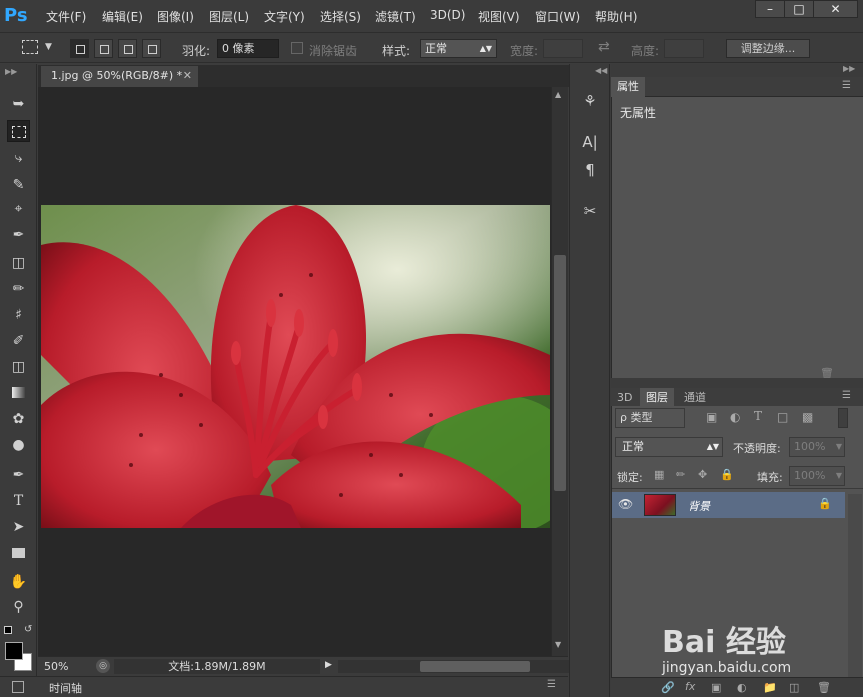 Image resolution: width=863 pixels, height=697 pixels. What do you see at coordinates (229, 16) in the screenshot?
I see `menu-layer: 图层(L)` at bounding box center [229, 16].